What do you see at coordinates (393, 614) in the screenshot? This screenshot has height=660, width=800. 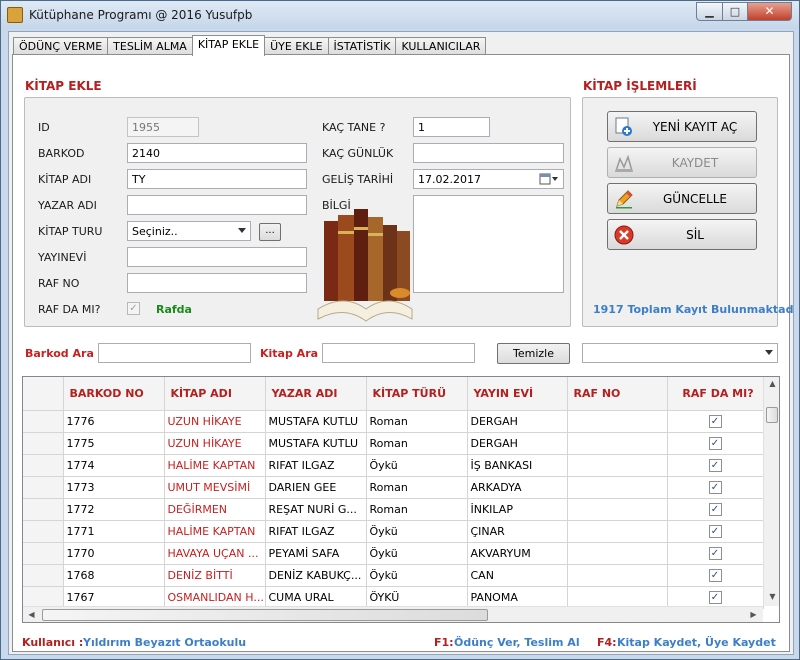 I see `horizontal-scrollbar: ◀ ▶` at bounding box center [393, 614].